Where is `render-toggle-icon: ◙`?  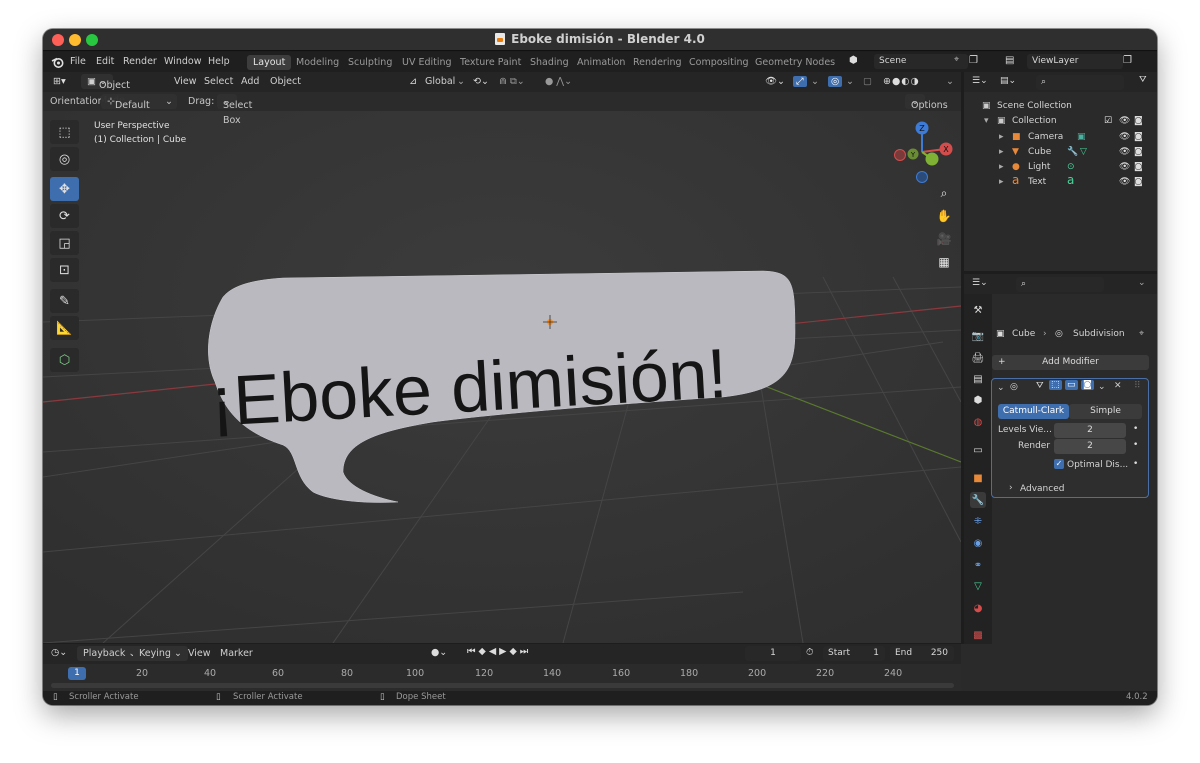
render-toggle-icon: ◙ is located at coordinates (1087, 385).